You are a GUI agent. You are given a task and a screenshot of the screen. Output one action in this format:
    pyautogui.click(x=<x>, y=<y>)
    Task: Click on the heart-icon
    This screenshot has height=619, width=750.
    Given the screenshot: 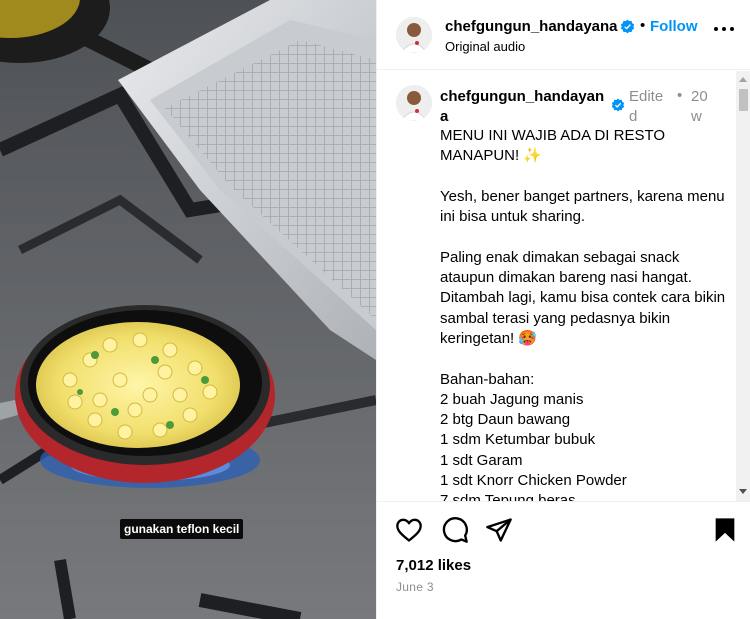 What is the action you would take?
    pyautogui.click(x=409, y=530)
    